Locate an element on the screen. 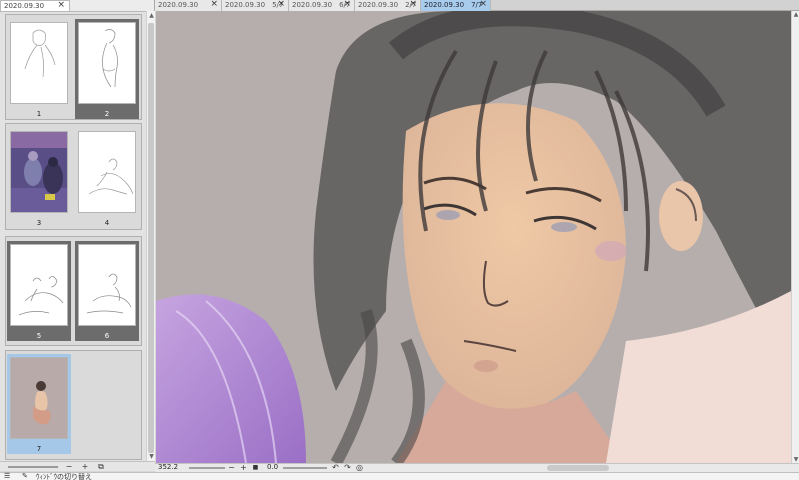 Image resolution: width=799 pixels, height=480 pixels. menu-icon: ☰ is located at coordinates (7, 476).